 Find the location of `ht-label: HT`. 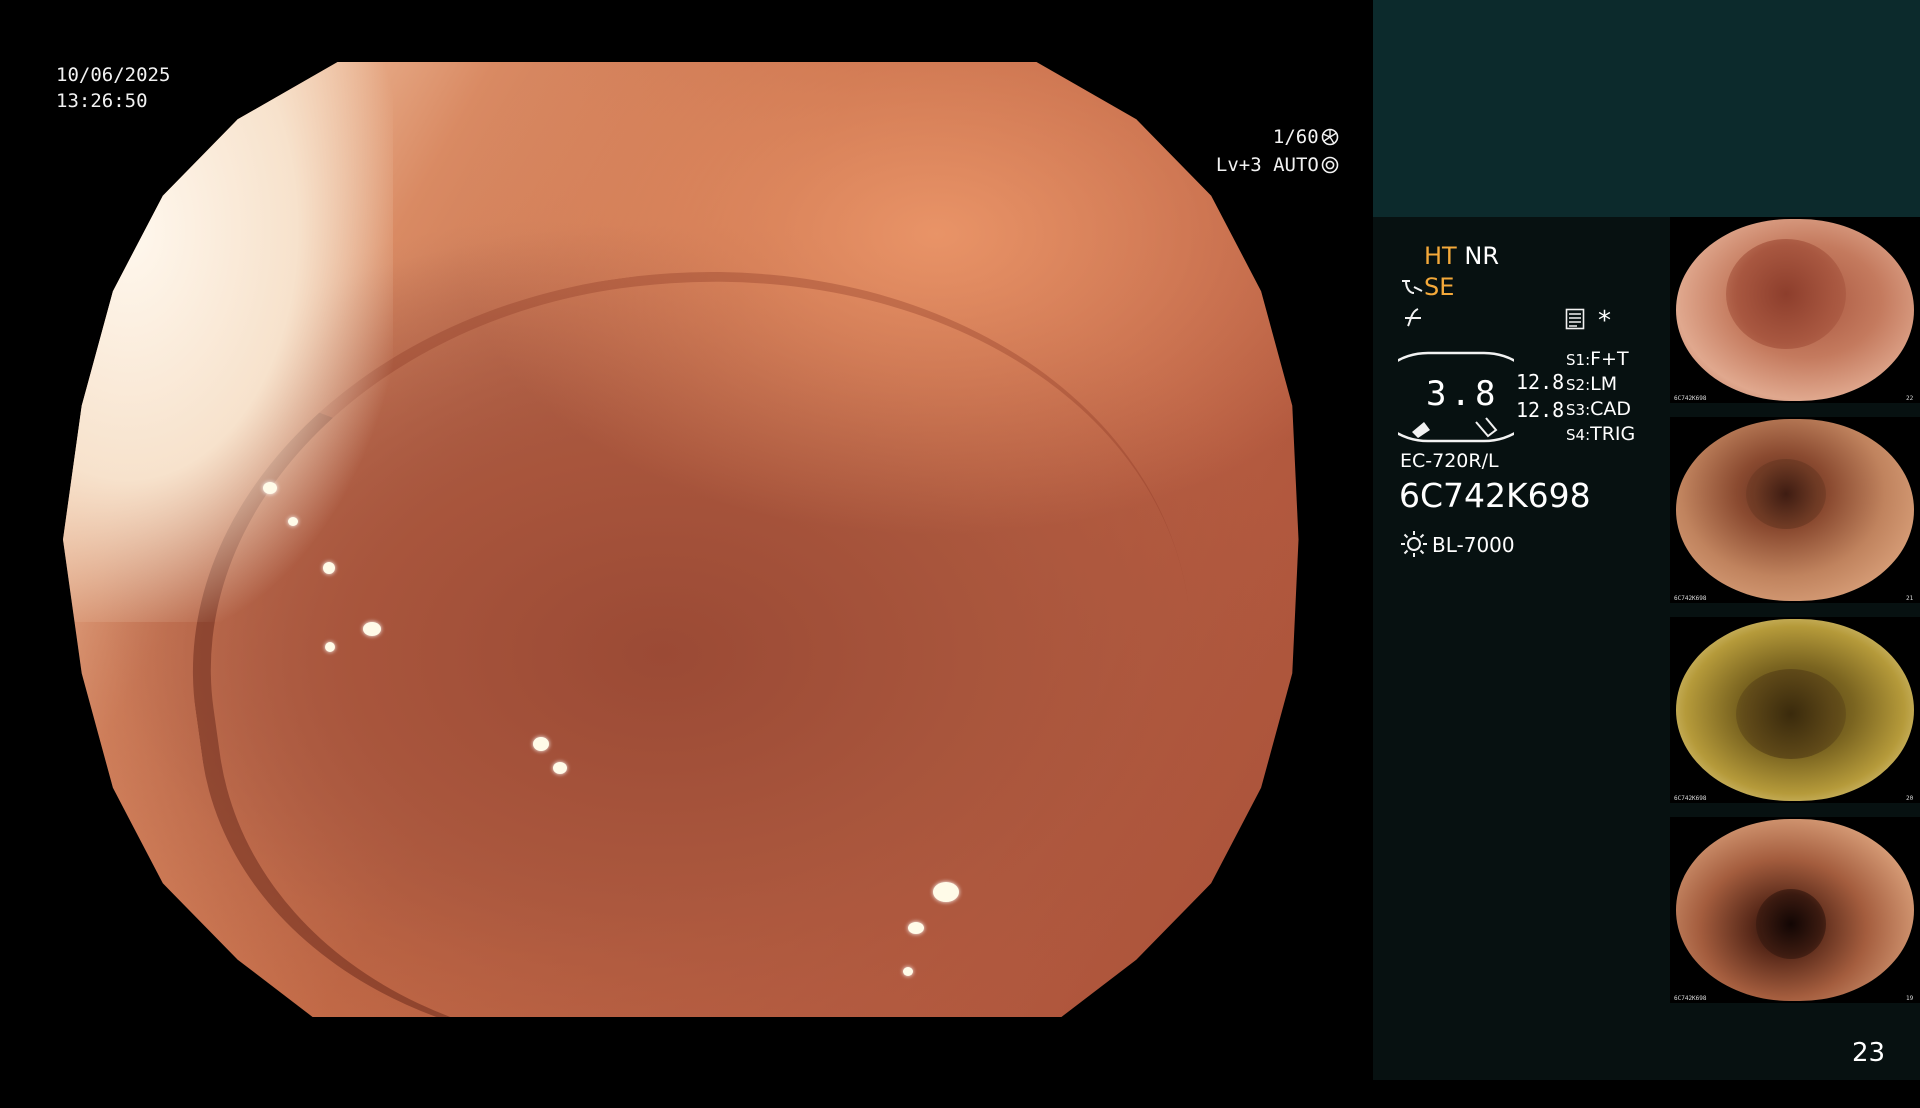

ht-label: HT is located at coordinates (1440, 256).